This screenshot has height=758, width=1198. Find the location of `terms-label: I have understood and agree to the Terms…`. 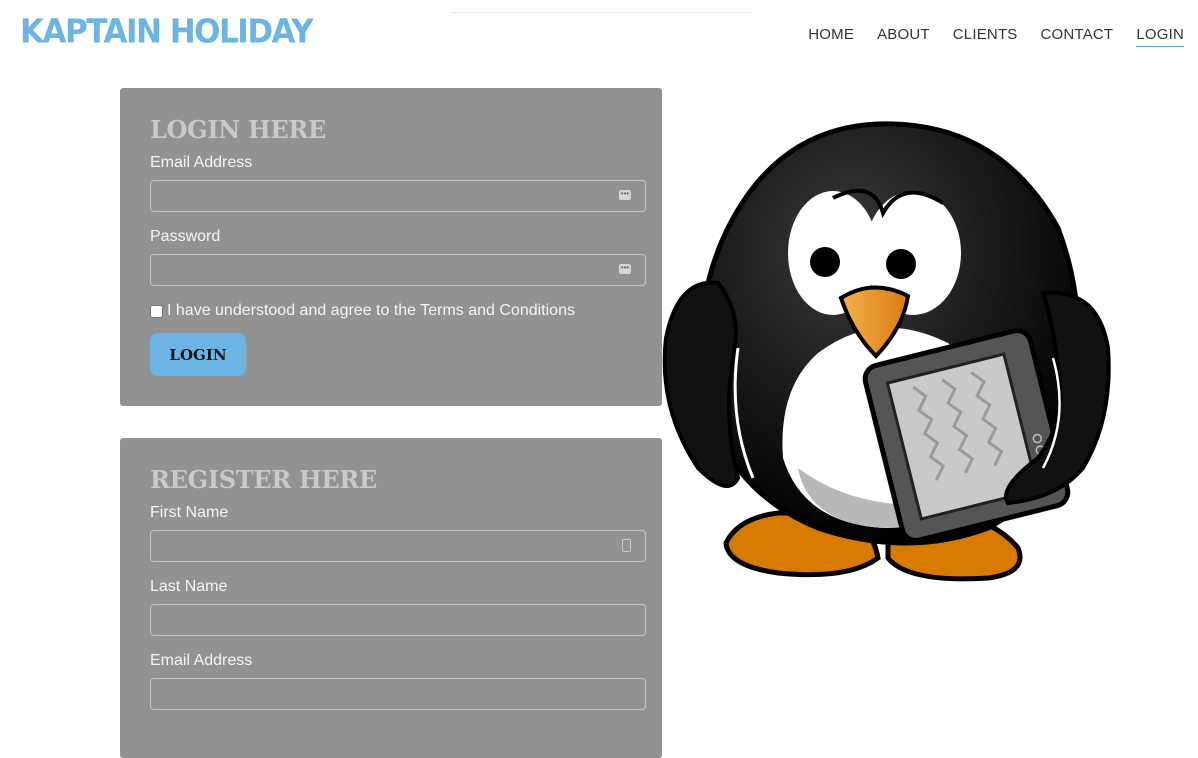

terms-label: I have understood and agree to the Terms… is located at coordinates (371, 310).